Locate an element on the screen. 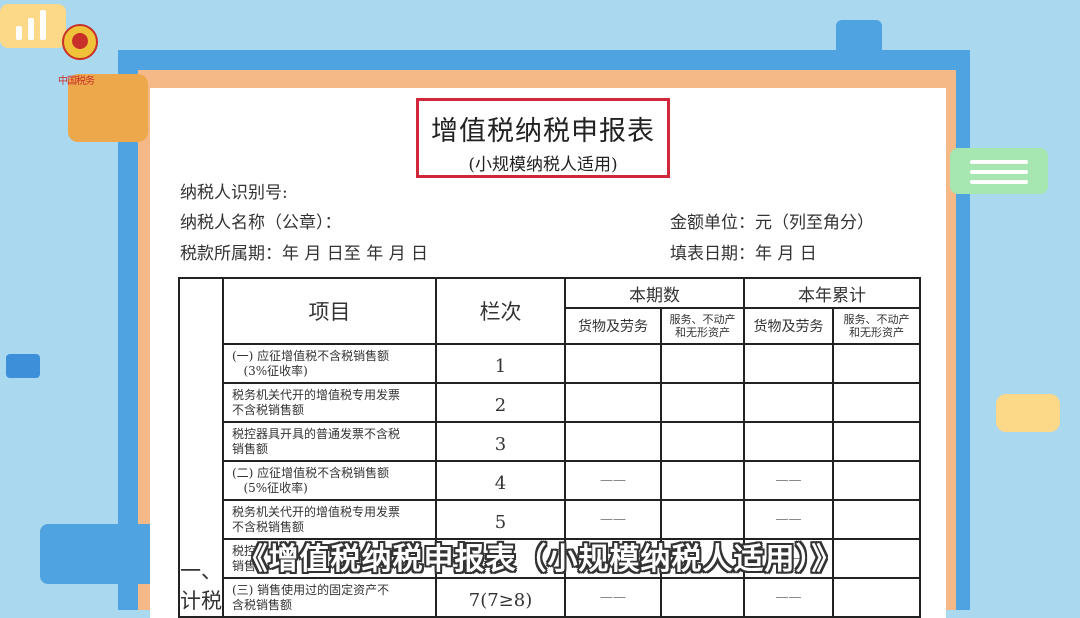 Image resolution: width=1080 pixels, height=618 pixels. tax-emblem-icon is located at coordinates (81, 47).